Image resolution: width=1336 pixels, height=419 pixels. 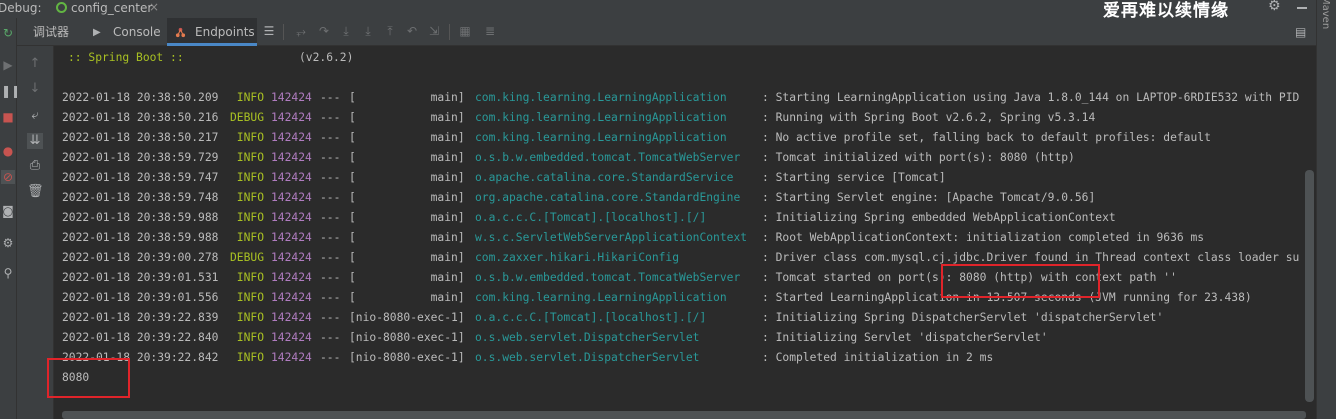 I want to click on log-logger: org.apache.catalina.core.StandardEngine, so click(x=607, y=198).